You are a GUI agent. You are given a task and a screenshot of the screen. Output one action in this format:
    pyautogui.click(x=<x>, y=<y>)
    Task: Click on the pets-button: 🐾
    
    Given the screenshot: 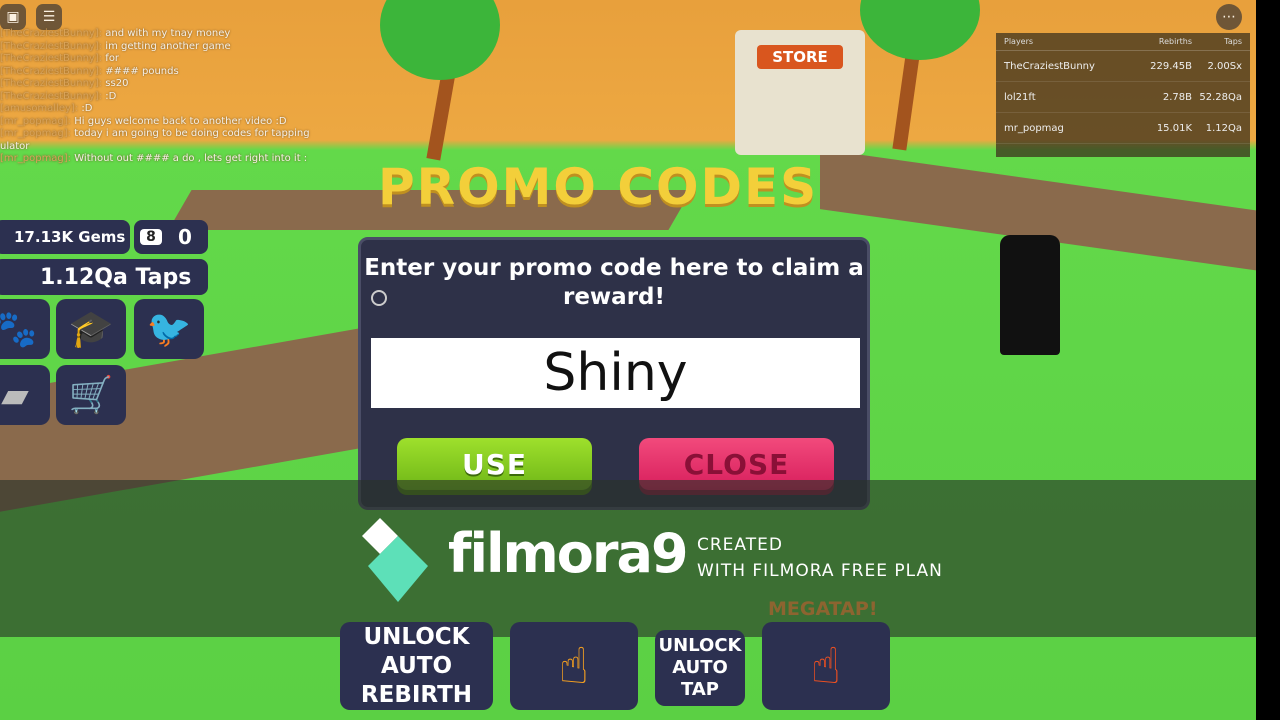 What is the action you would take?
    pyautogui.click(x=25, y=329)
    